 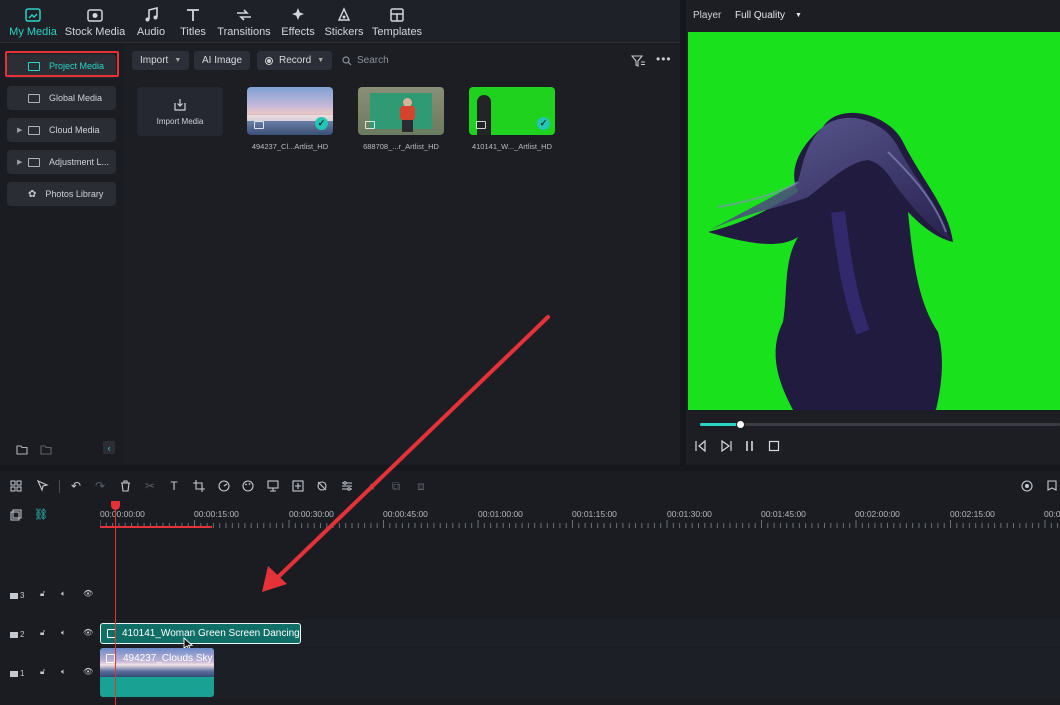 I want to click on tab-label: Titles, so click(x=193, y=32).